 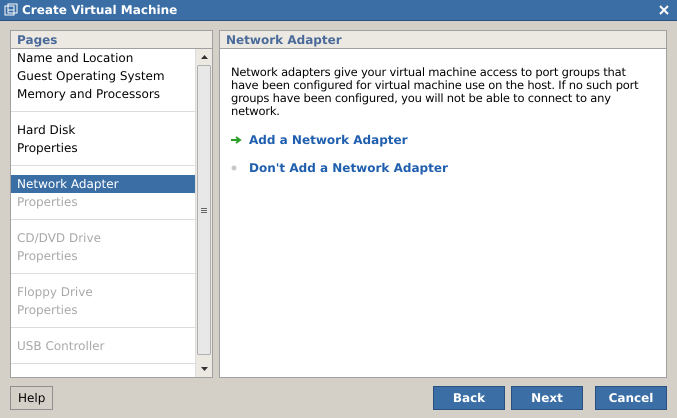 I want to click on scroll-thumb, so click(x=204, y=210).